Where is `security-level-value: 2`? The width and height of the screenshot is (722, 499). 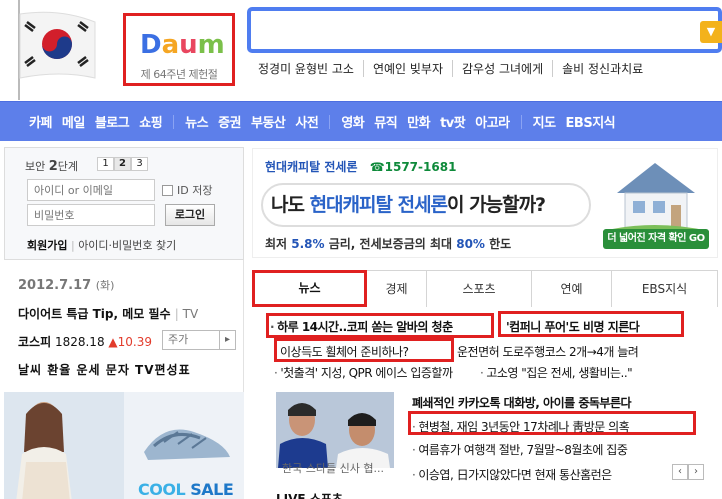
security-level-value: 2 is located at coordinates (53, 166).